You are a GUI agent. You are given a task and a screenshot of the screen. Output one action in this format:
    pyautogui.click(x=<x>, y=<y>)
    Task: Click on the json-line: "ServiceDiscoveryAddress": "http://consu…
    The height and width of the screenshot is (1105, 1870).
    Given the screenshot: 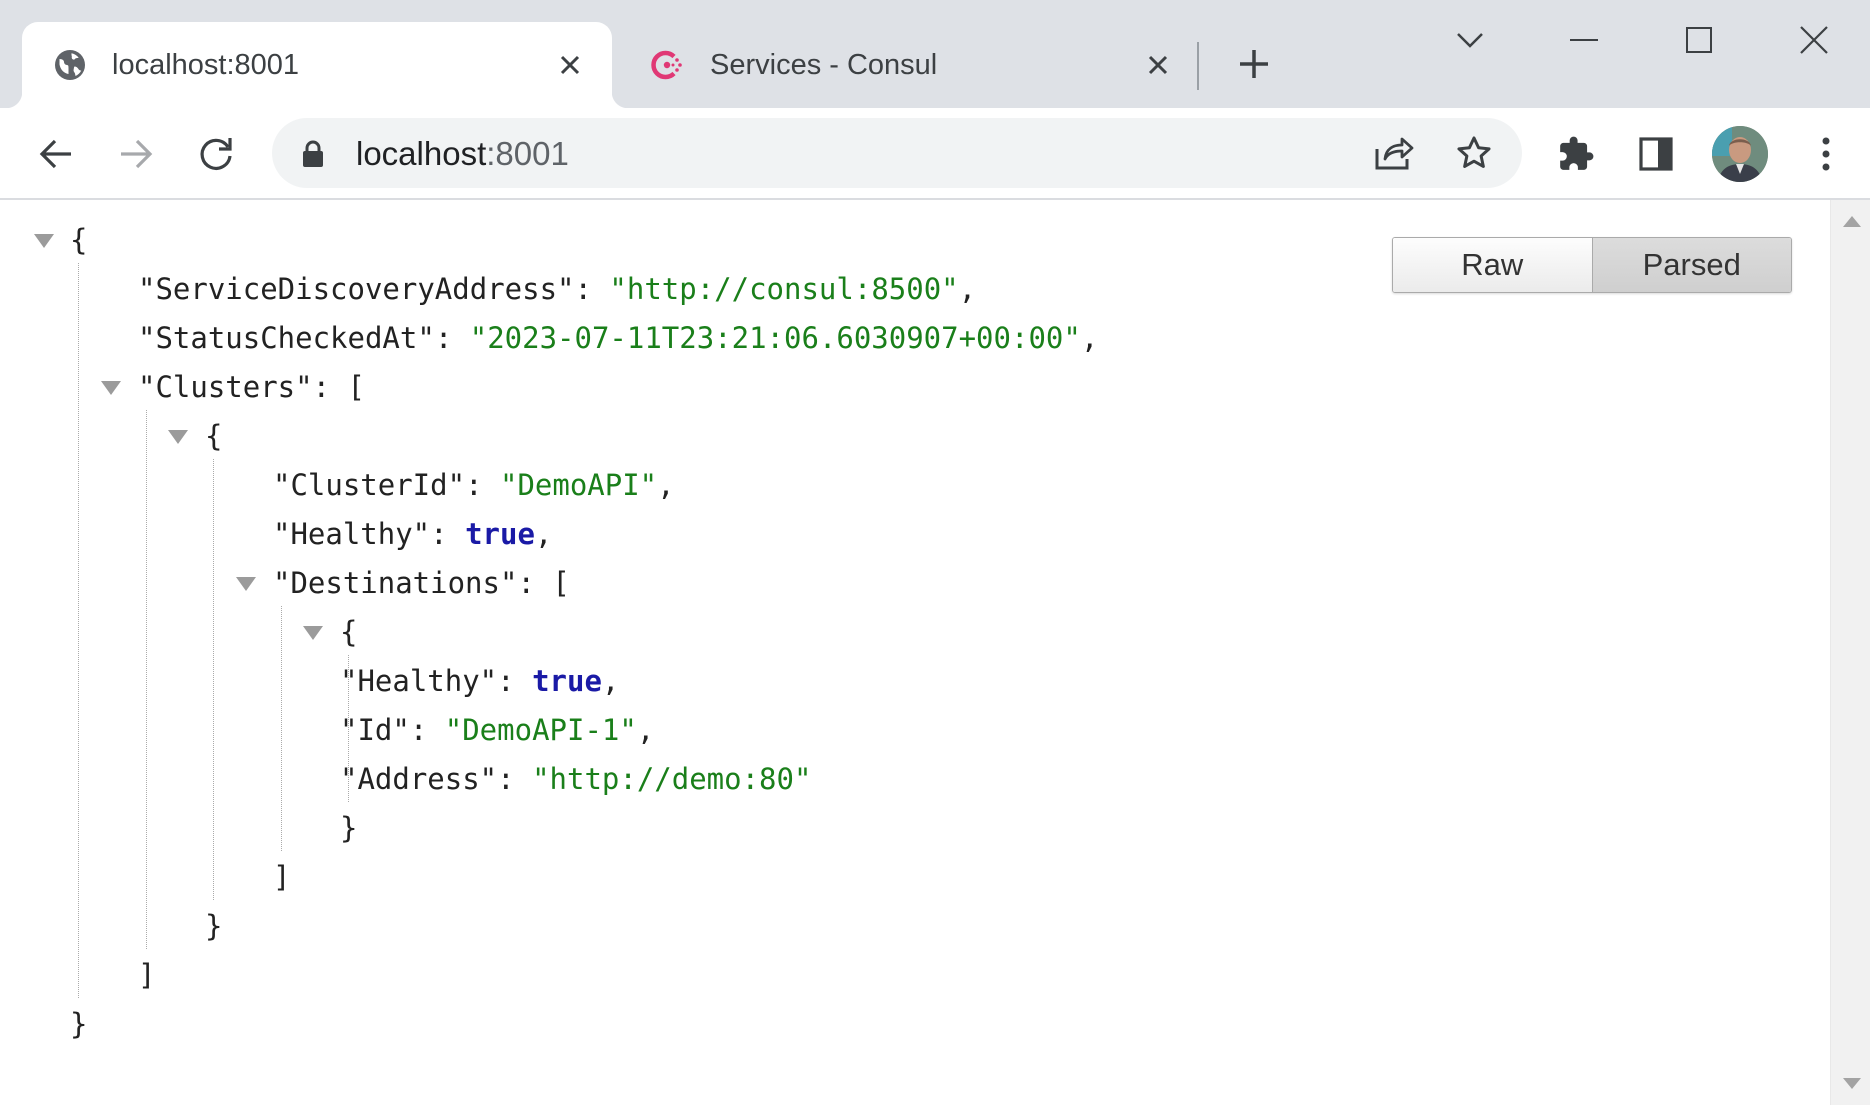 What is the action you would take?
    pyautogui.click(x=557, y=289)
    